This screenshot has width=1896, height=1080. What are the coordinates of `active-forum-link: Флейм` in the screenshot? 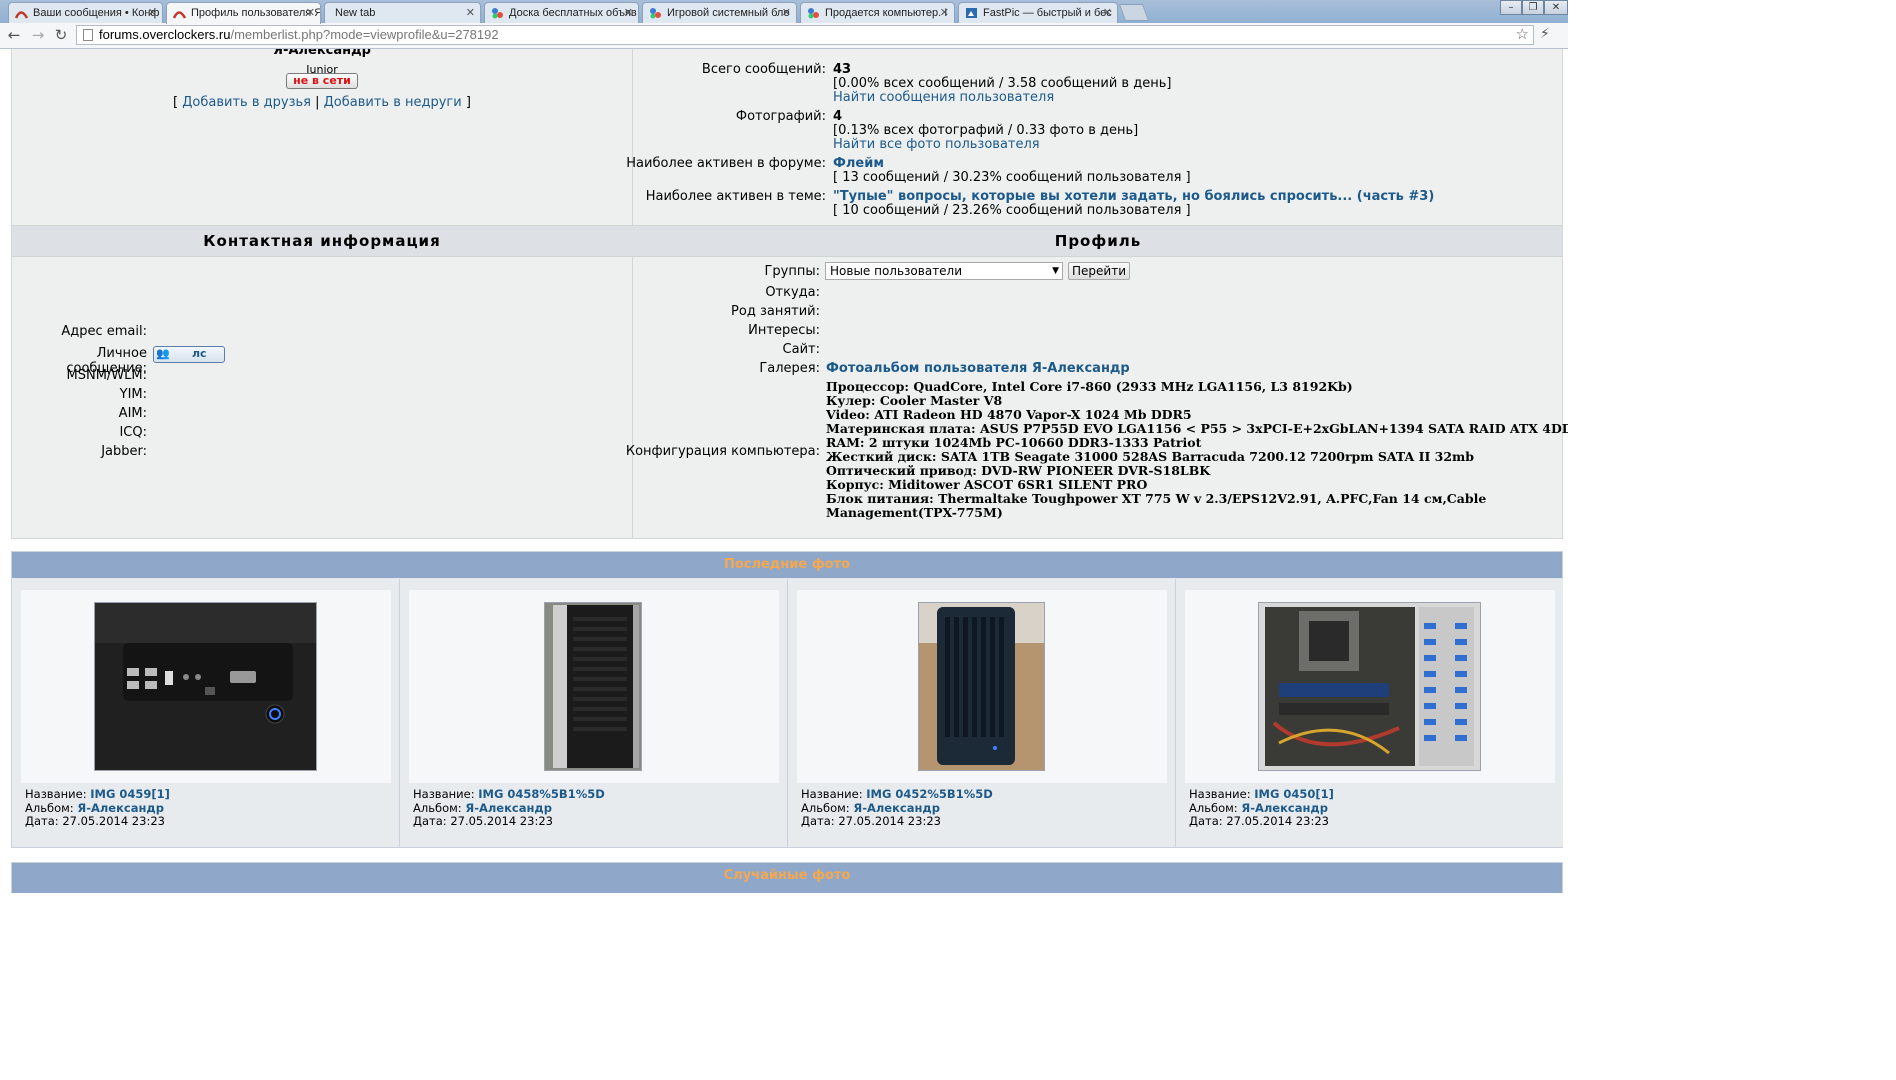 It's located at (858, 163).